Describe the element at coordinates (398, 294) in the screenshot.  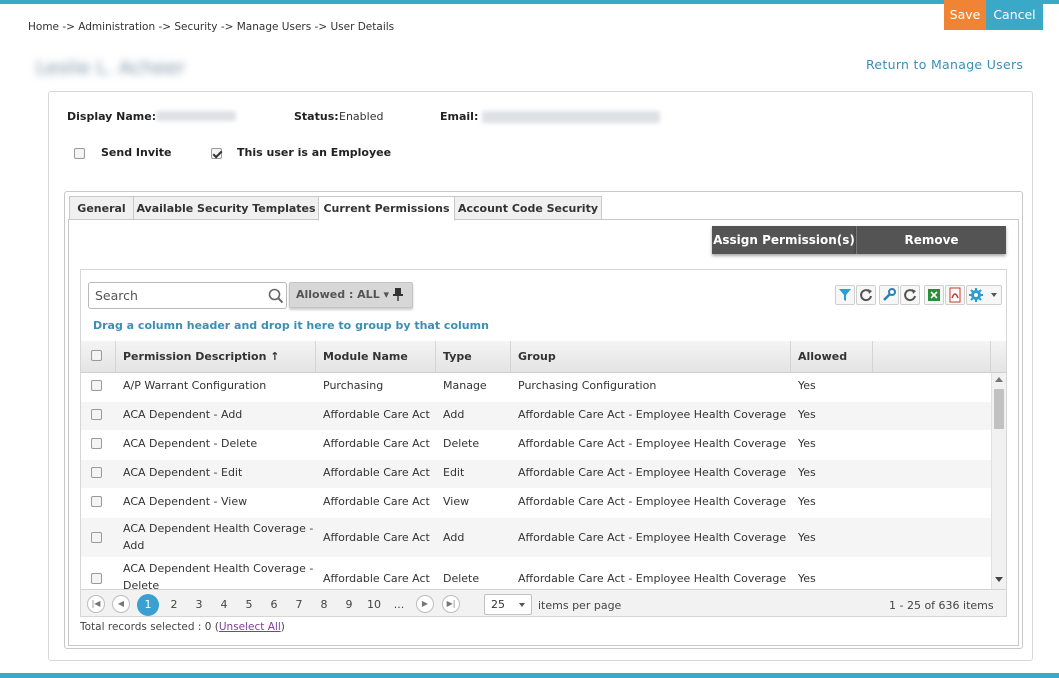
I see `pin-icon` at that location.